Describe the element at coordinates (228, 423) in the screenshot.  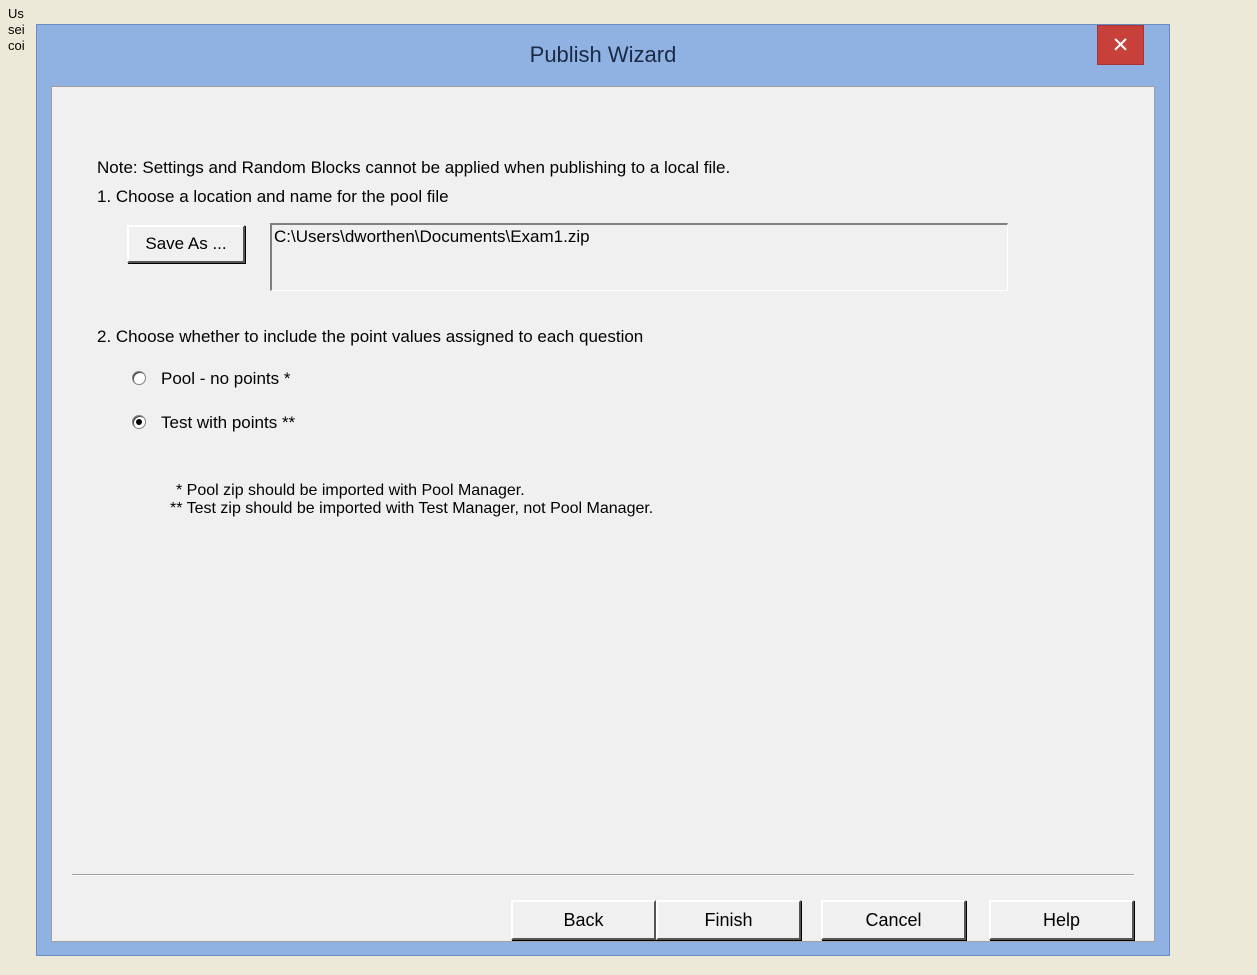
I see `option-label: Test with points **` at that location.